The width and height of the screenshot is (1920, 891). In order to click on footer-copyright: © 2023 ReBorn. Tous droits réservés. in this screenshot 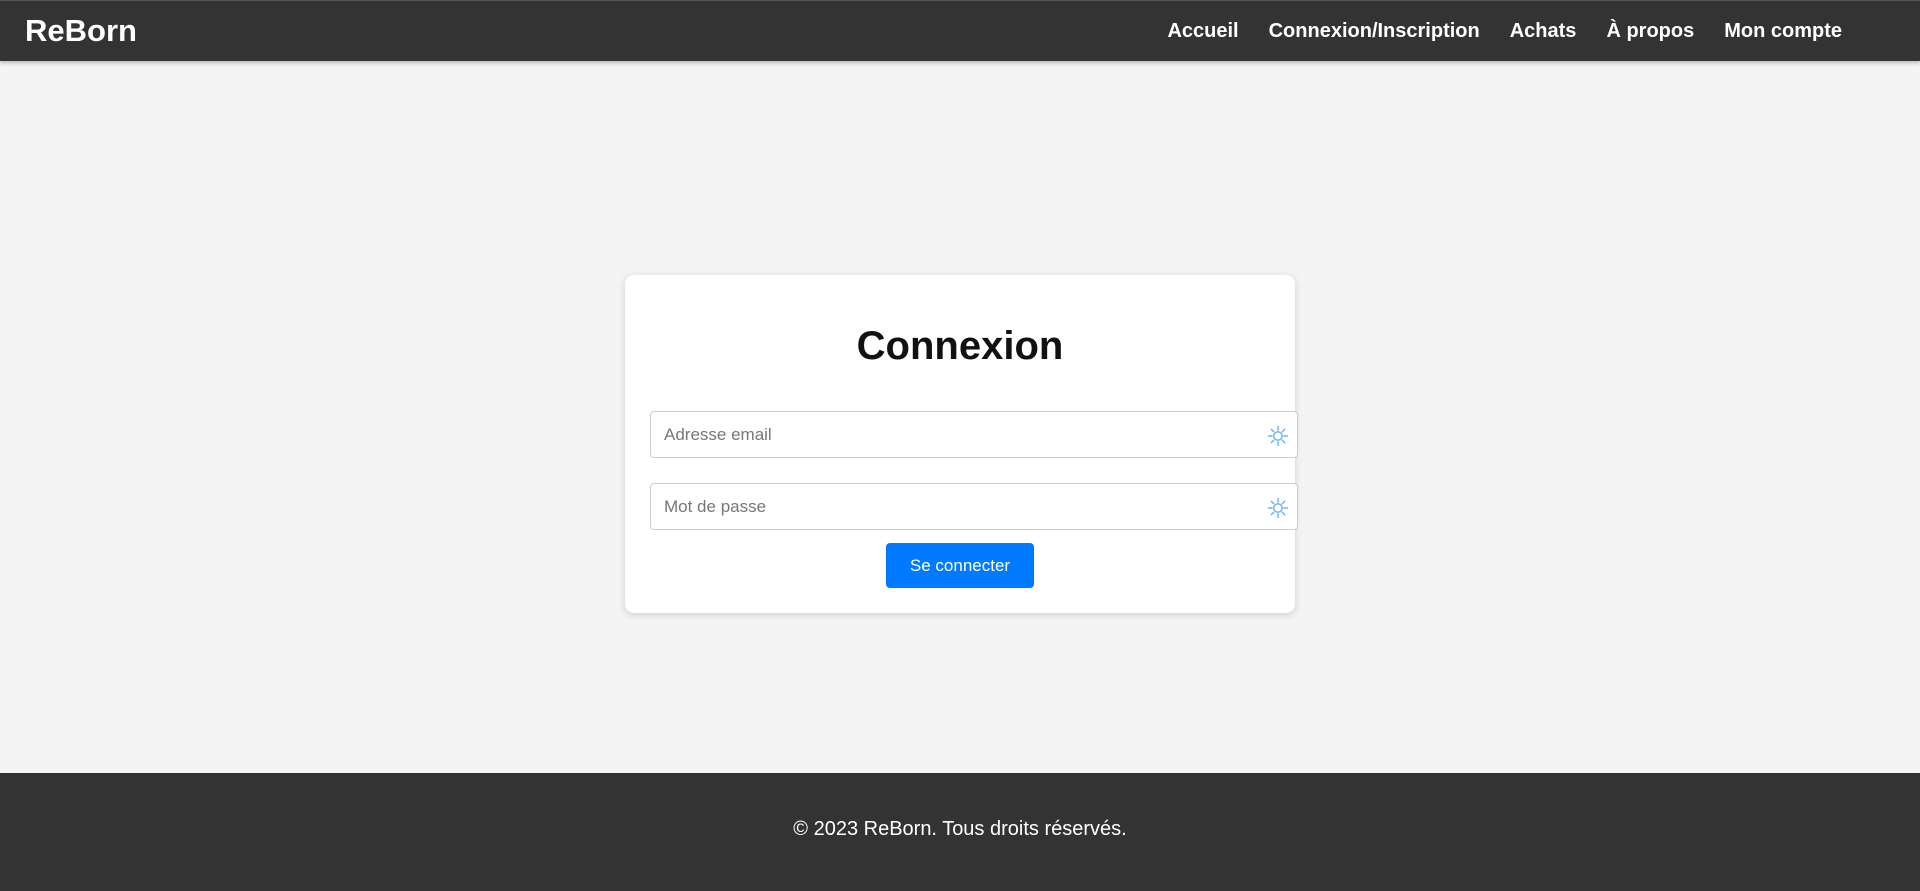, I will do `click(960, 829)`.